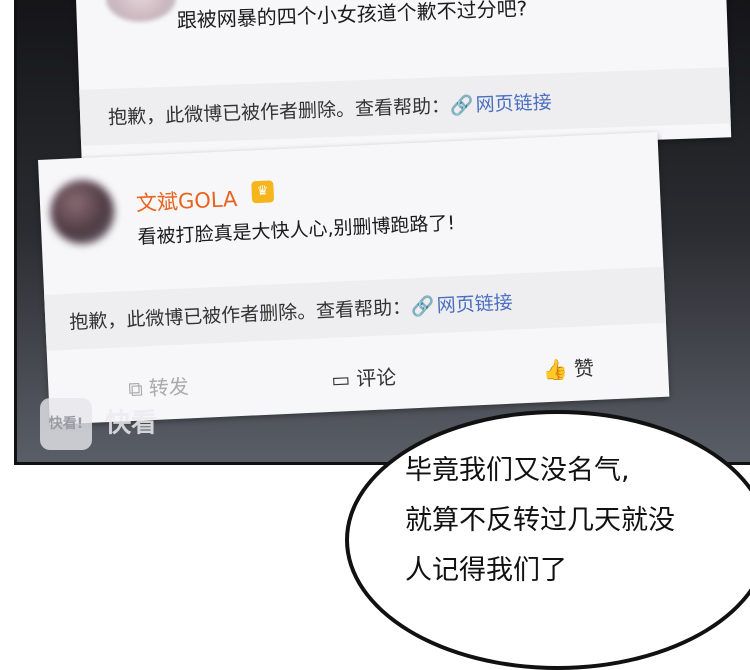 This screenshot has width=750, height=670. Describe the element at coordinates (131, 423) in the screenshot. I see `watermark-text: 快看` at that location.